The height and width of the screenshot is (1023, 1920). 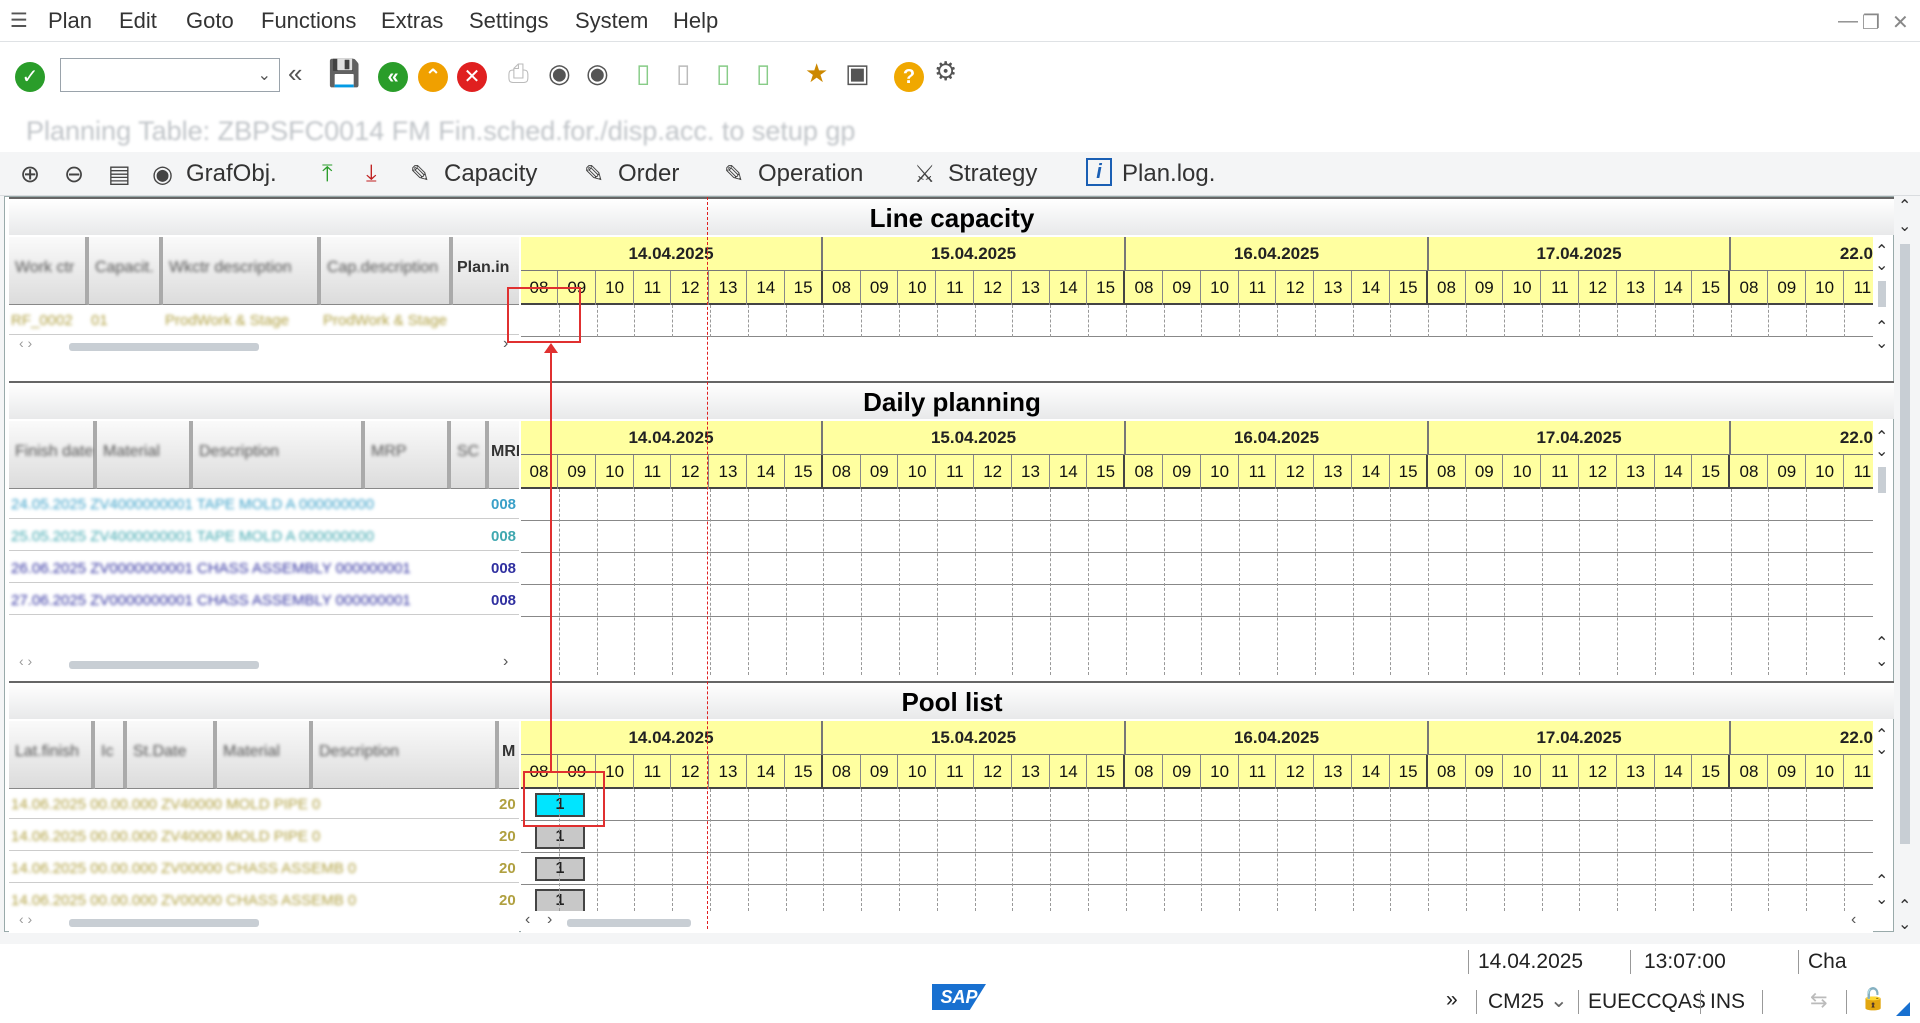 I want to click on close-icon: ✕, so click(x=1900, y=22).